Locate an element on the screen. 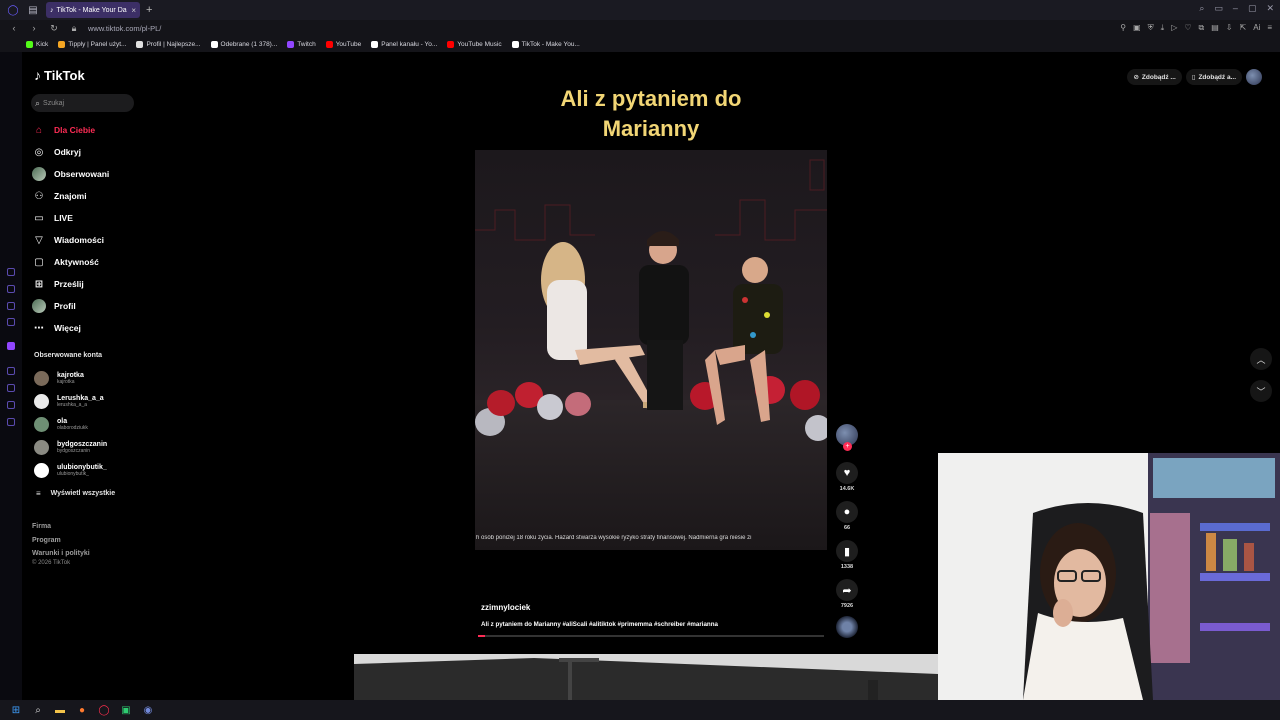 The width and height of the screenshot is (1280, 720). save-action: ▮ 1338 is located at coordinates (847, 555).